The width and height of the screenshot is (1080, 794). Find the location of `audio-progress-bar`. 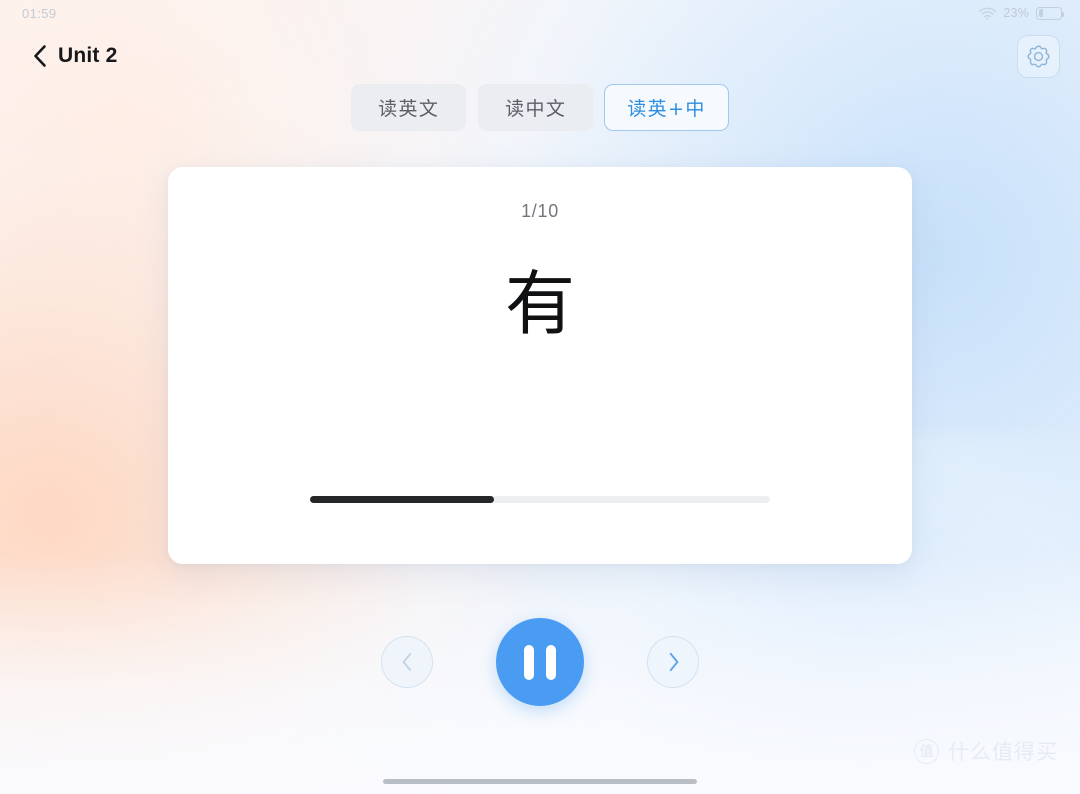

audio-progress-bar is located at coordinates (540, 499).